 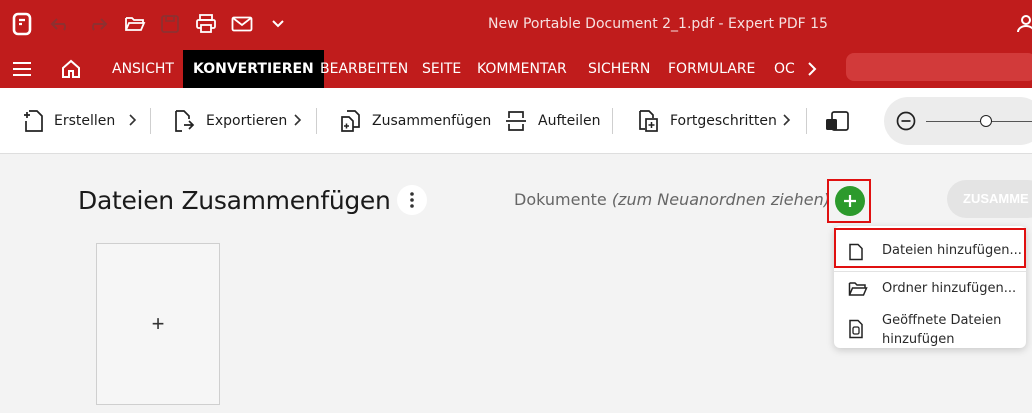 What do you see at coordinates (71, 69) in the screenshot?
I see `home-icon` at bounding box center [71, 69].